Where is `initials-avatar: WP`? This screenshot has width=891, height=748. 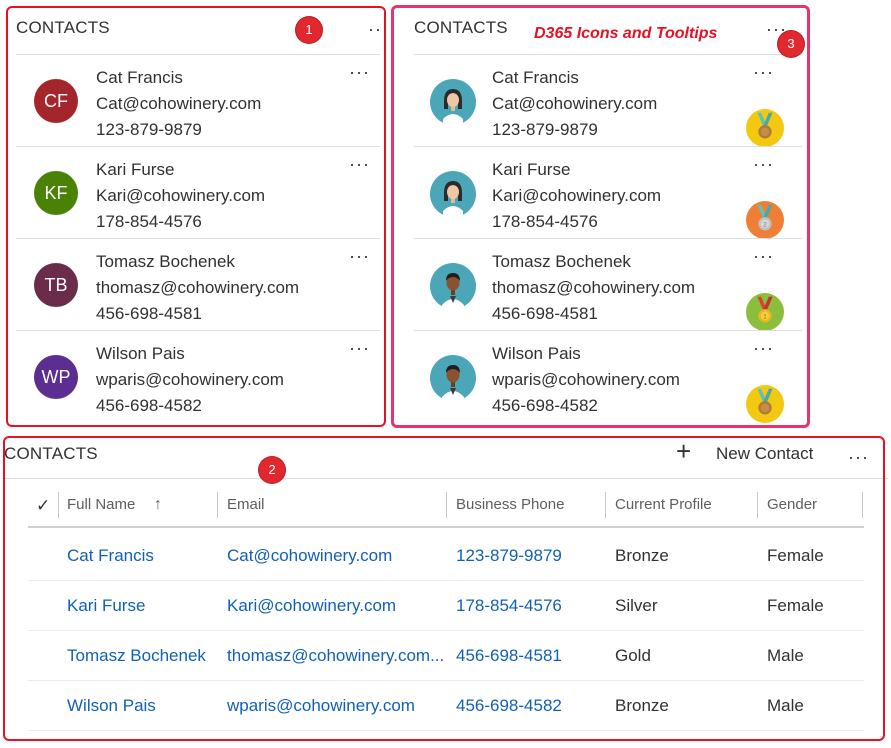
initials-avatar: WP is located at coordinates (56, 377).